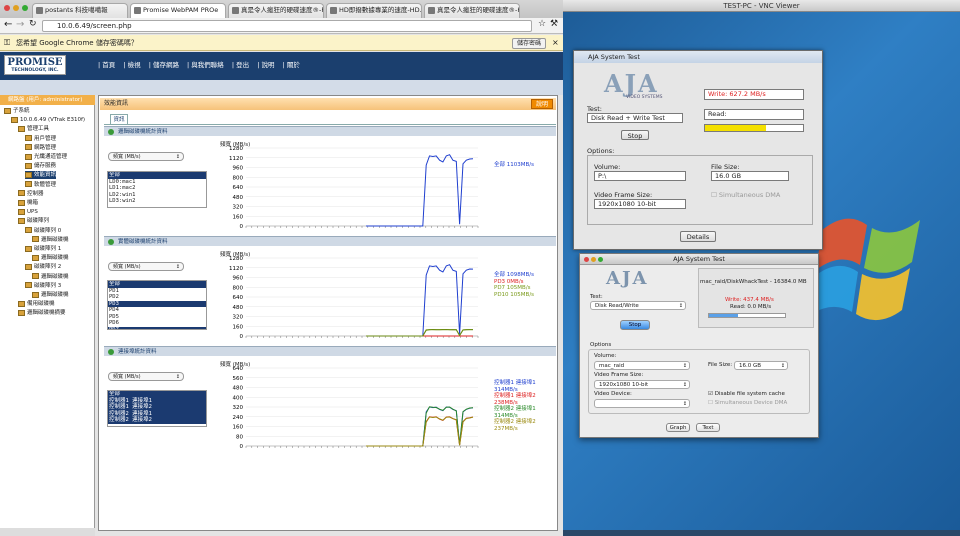 This screenshot has height=536, width=960. What do you see at coordinates (750, 176) in the screenshot?
I see `aja1-filesize-select: 16.0 GB` at bounding box center [750, 176].